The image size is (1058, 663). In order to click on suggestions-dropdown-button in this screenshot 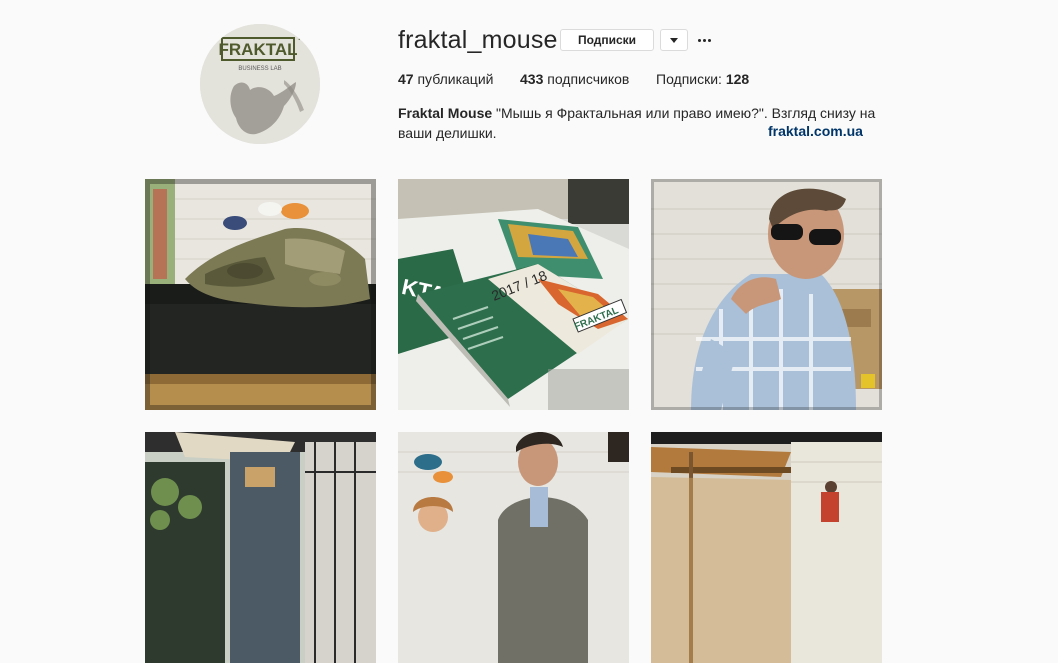, I will do `click(674, 40)`.